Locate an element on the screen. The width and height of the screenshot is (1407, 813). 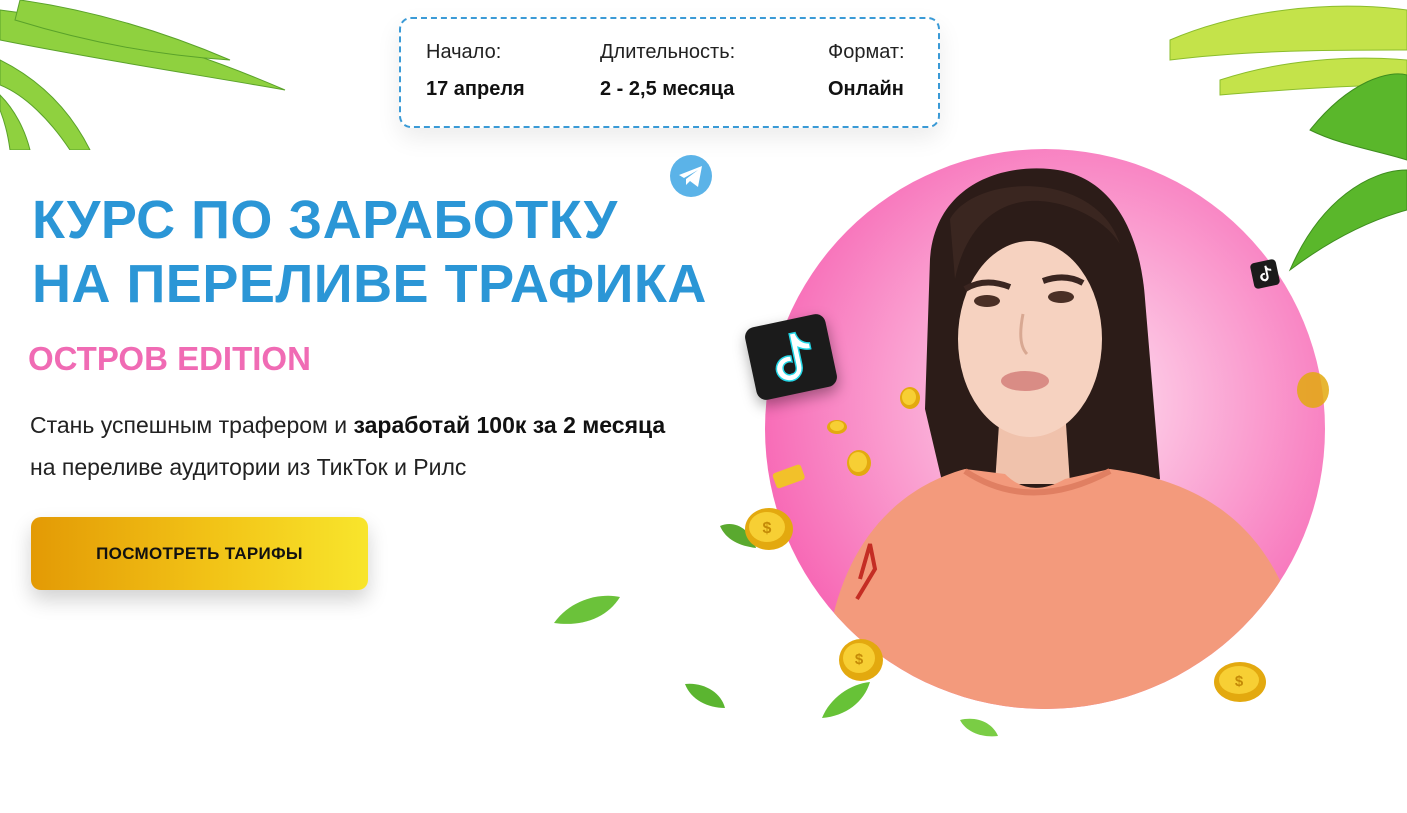
tiktok-icon is located at coordinates (1265, 274).